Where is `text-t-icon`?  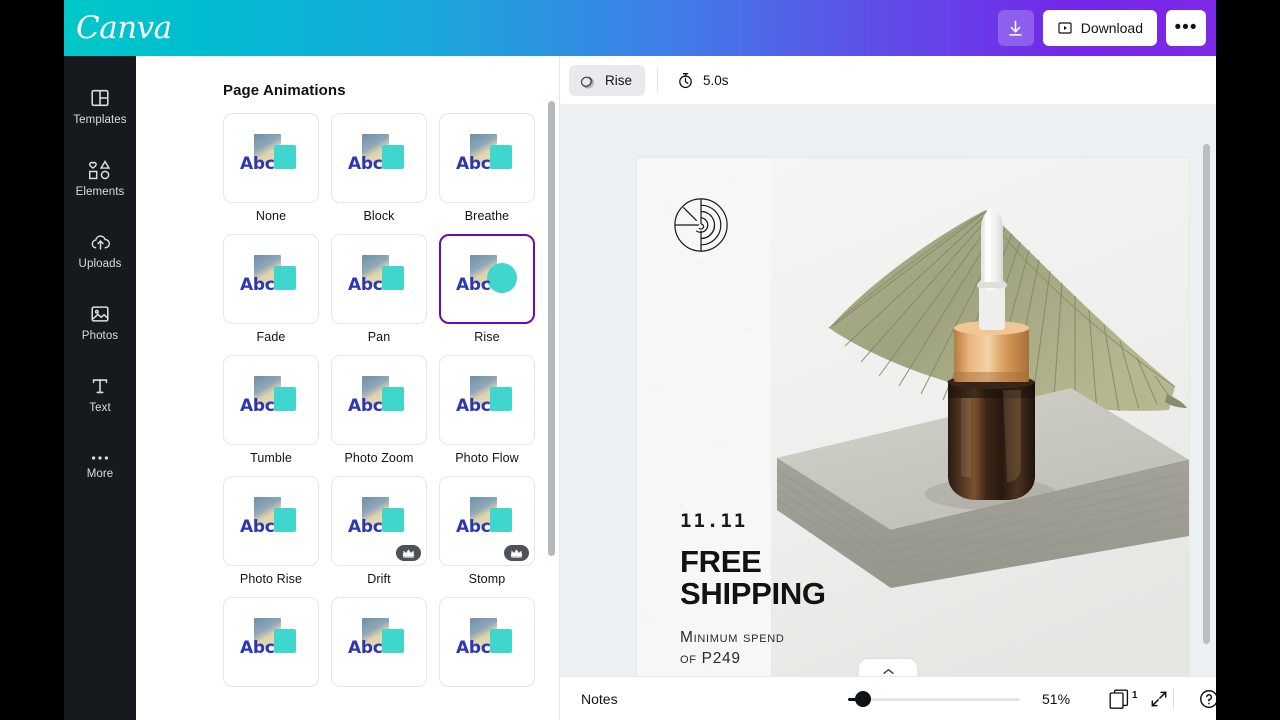 text-t-icon is located at coordinates (100, 385).